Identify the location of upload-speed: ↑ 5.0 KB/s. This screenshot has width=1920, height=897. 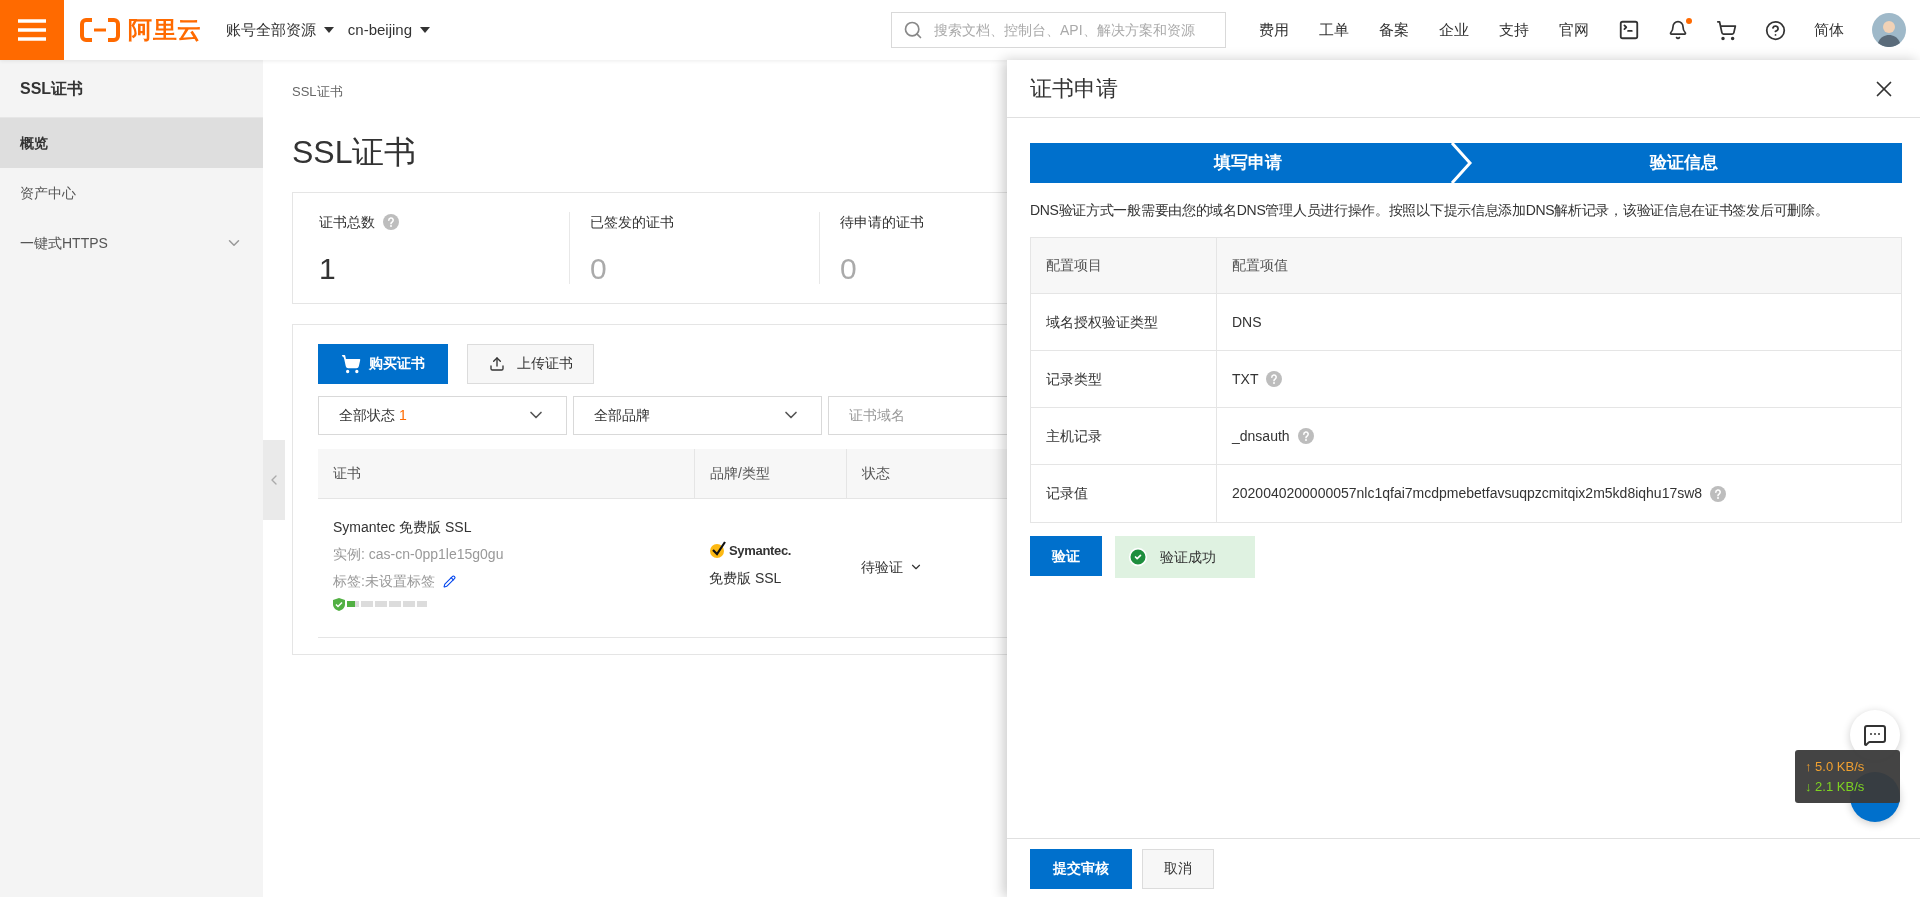
(1835, 766).